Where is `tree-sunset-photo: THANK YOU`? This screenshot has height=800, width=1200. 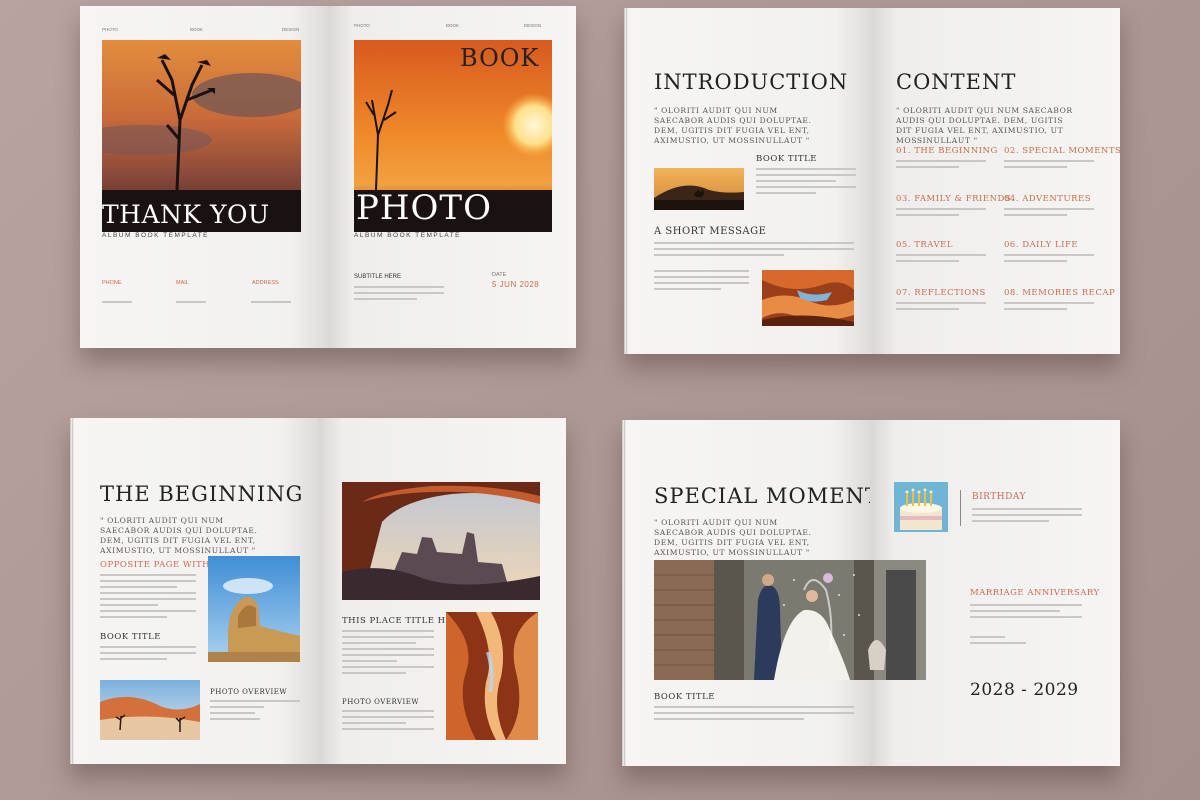
tree-sunset-photo: THANK YOU is located at coordinates (201, 136).